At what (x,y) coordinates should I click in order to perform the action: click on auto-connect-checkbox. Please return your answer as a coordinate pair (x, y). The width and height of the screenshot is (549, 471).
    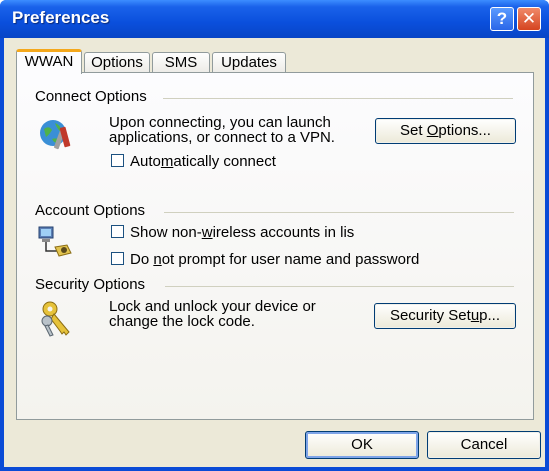
    Looking at the image, I should click on (117, 160).